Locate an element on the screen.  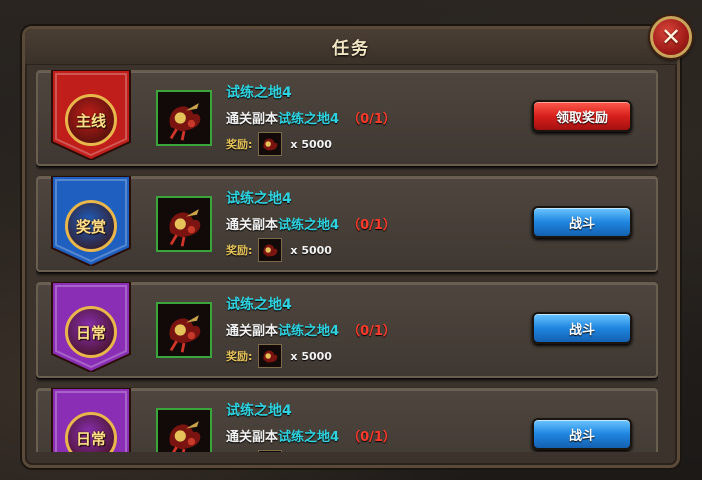
claim-reward-button: 领取奖励 is located at coordinates (582, 116).